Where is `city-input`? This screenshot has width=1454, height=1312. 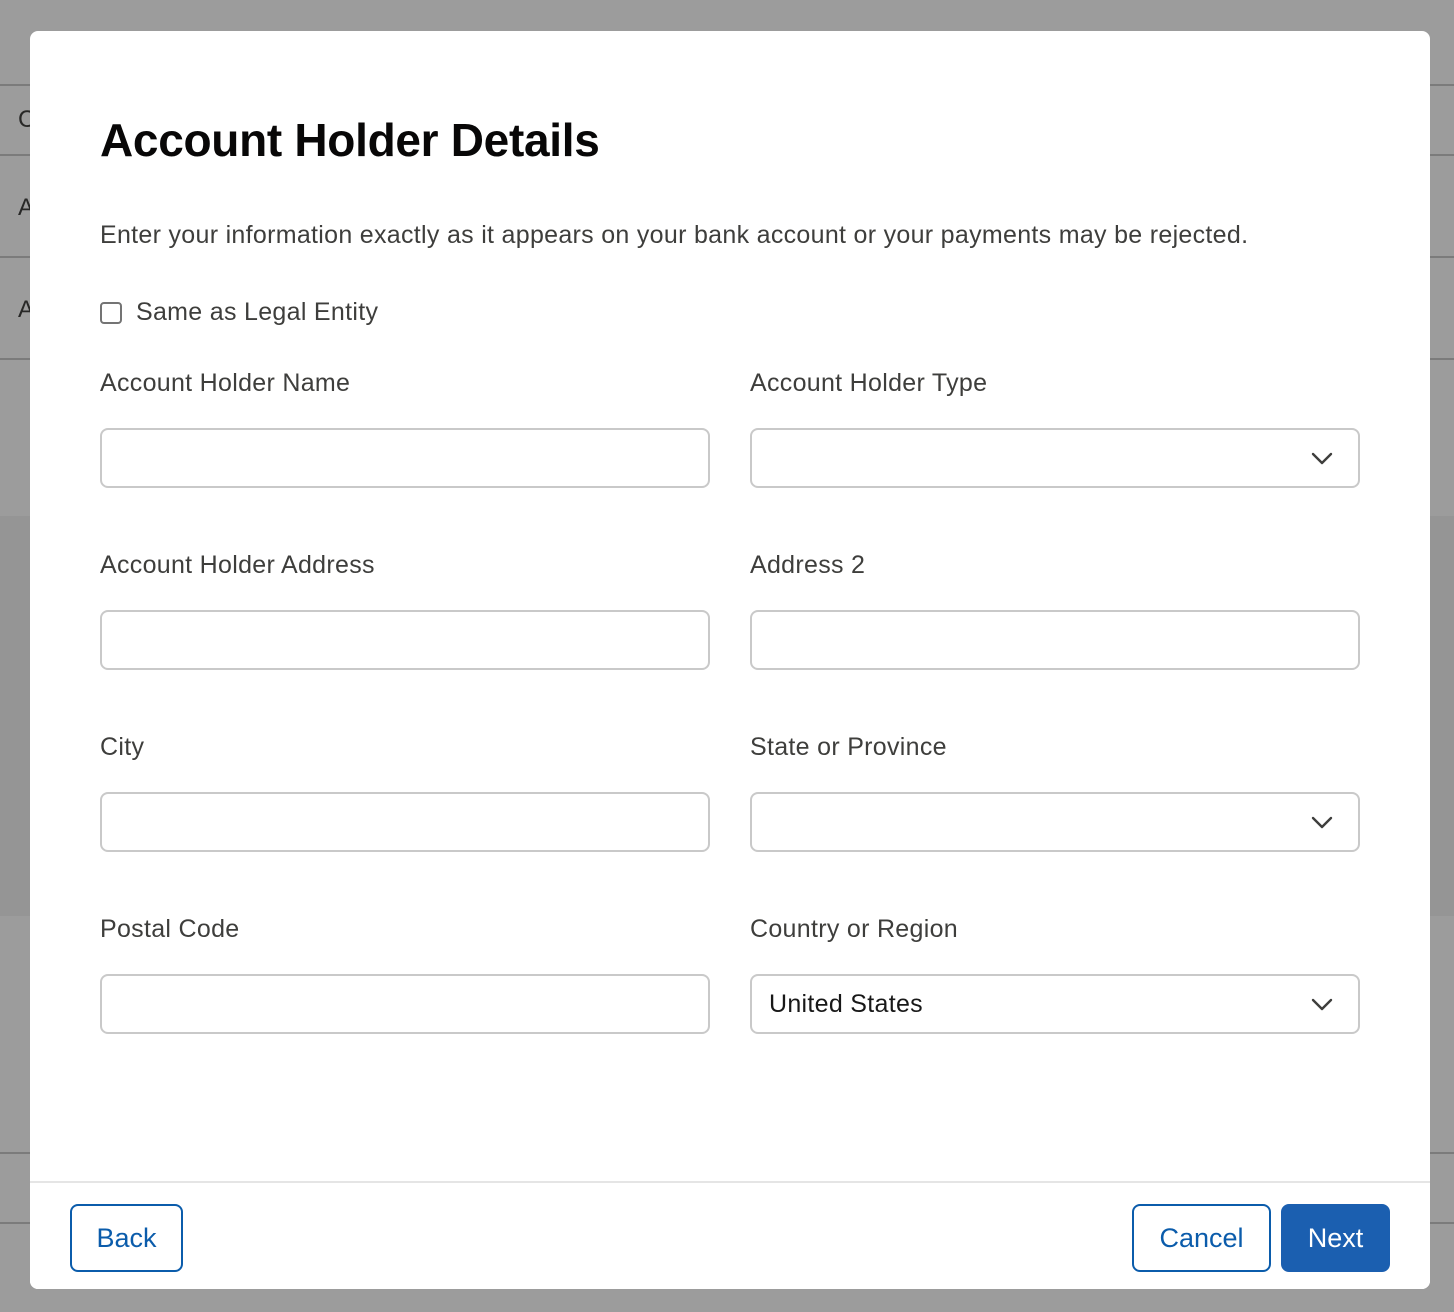
city-input is located at coordinates (405, 822).